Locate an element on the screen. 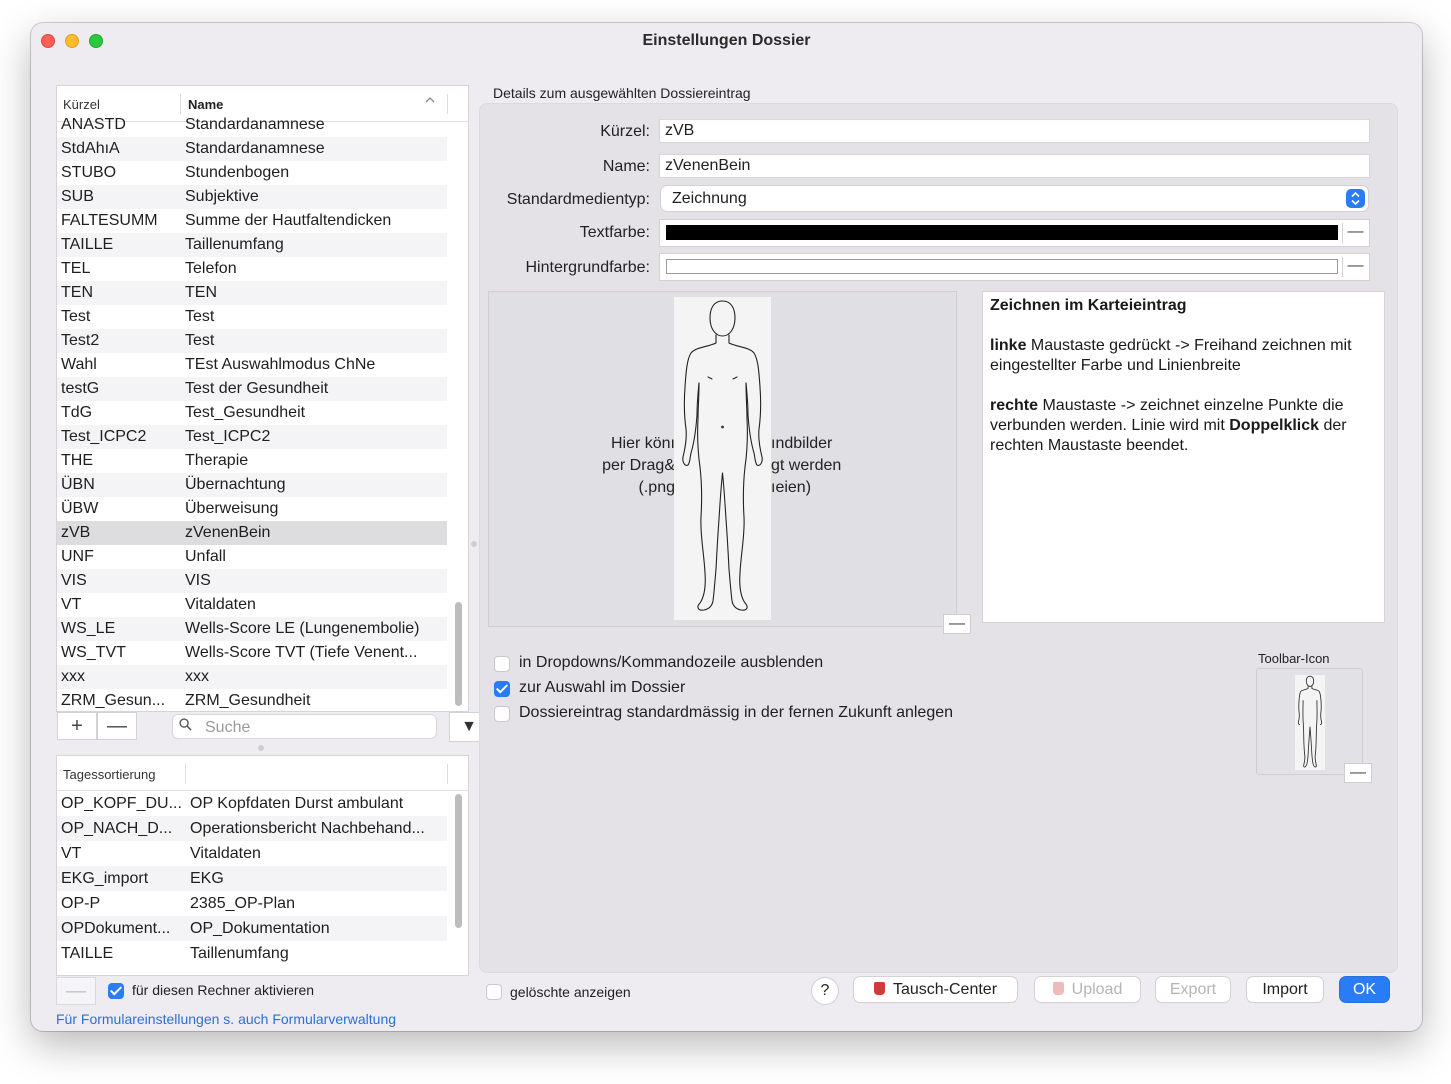 The width and height of the screenshot is (1451, 1084). toolbar-icon-well is located at coordinates (1309, 721).